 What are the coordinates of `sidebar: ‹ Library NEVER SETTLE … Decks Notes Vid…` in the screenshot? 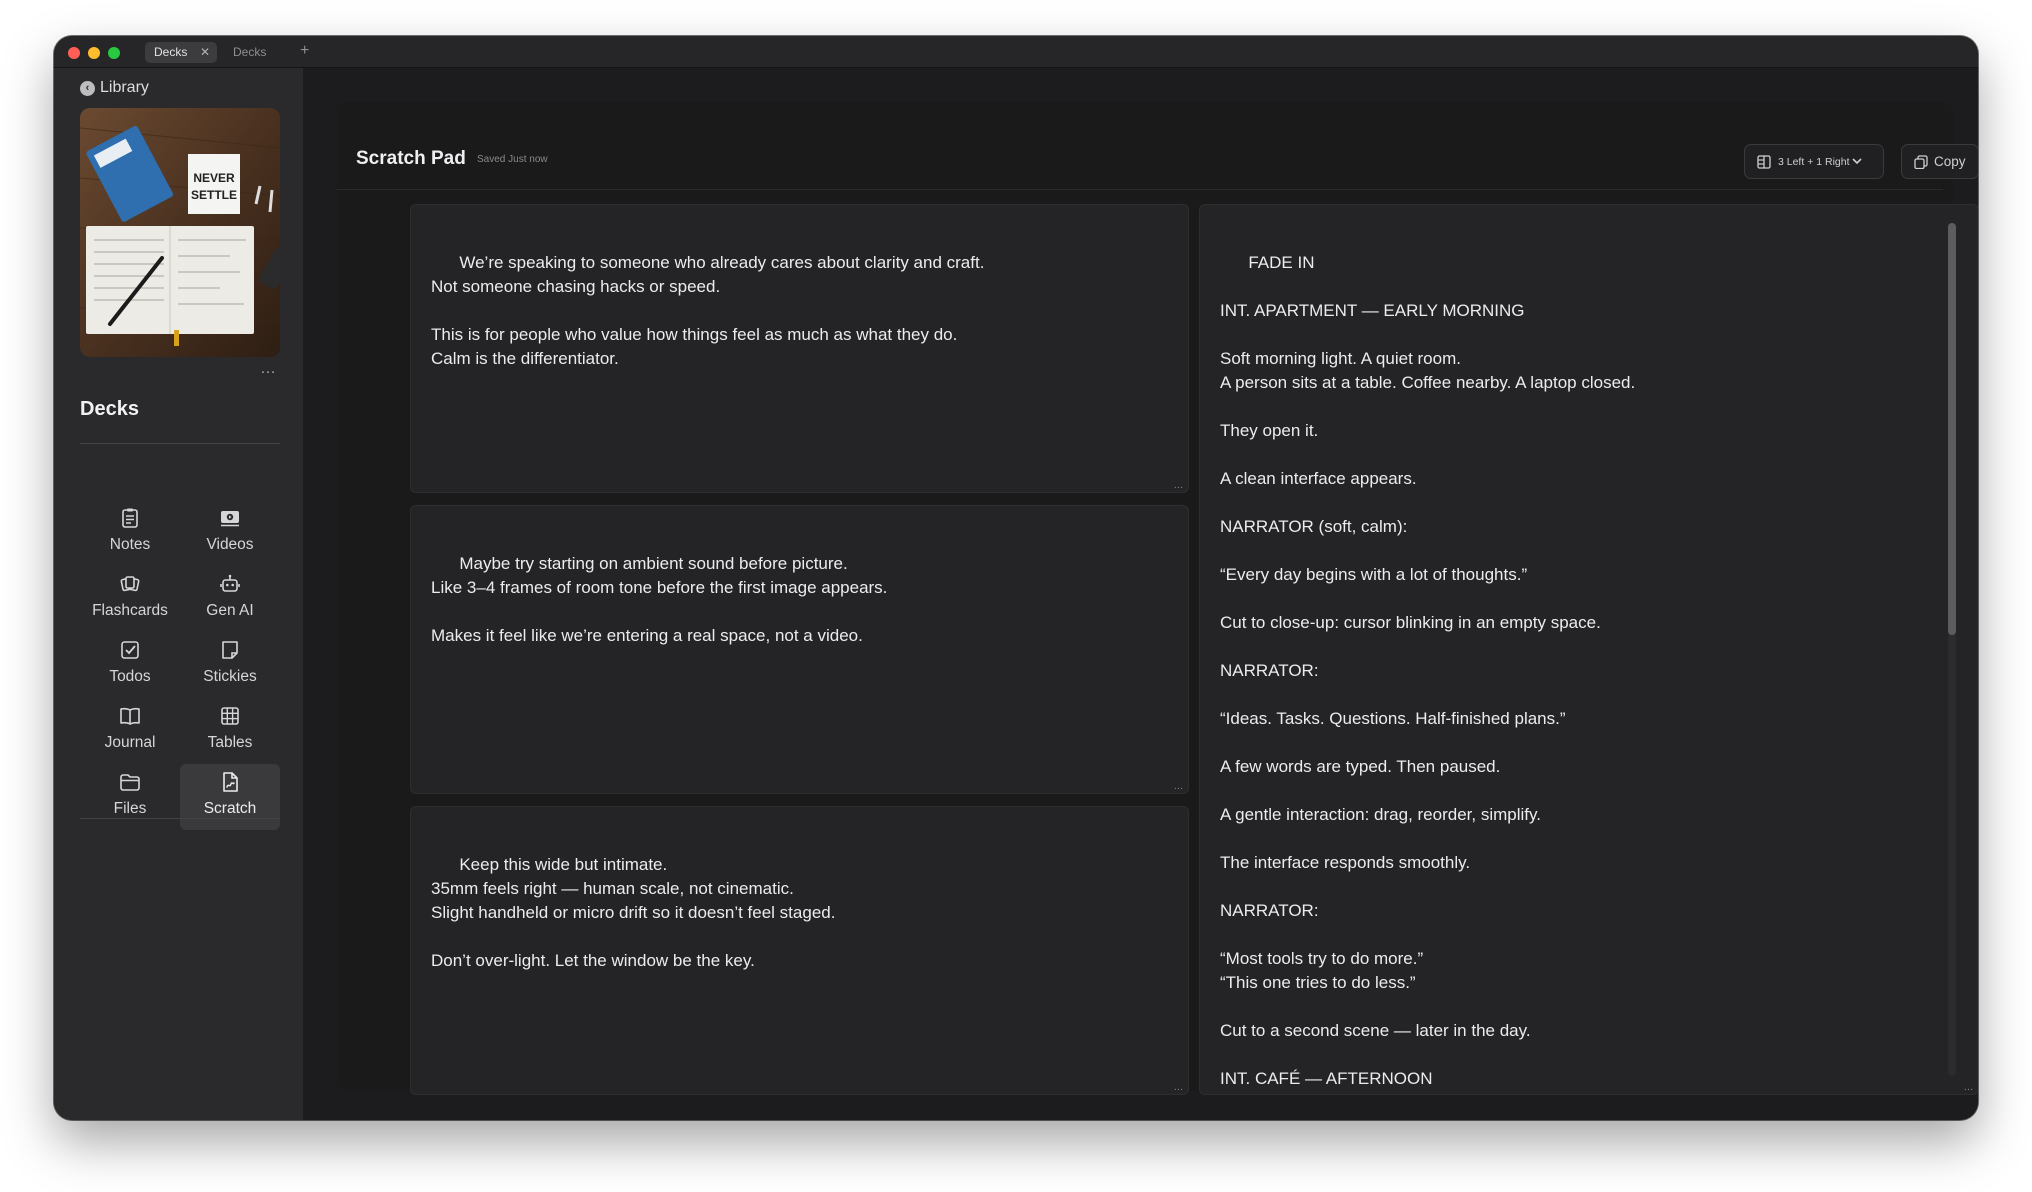 It's located at (178, 594).